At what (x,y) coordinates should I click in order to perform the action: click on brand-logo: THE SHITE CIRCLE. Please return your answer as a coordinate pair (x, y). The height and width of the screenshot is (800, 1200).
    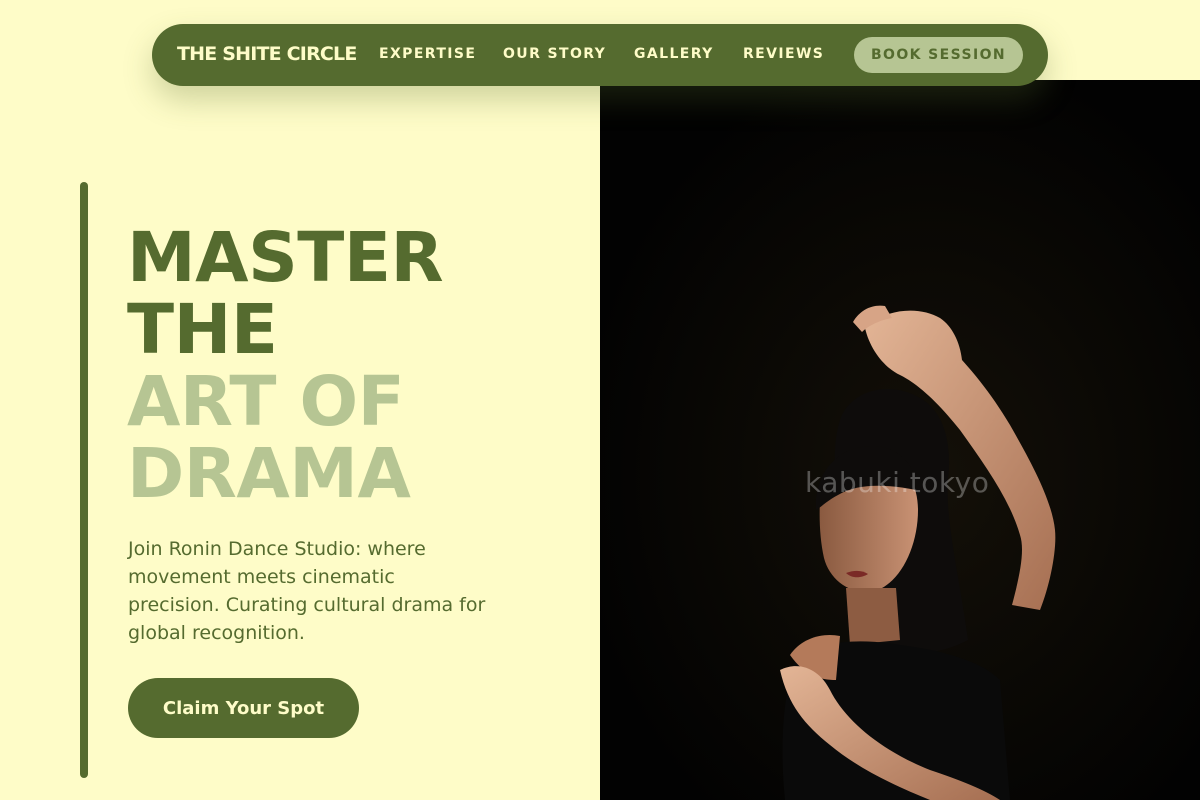
    Looking at the image, I should click on (267, 54).